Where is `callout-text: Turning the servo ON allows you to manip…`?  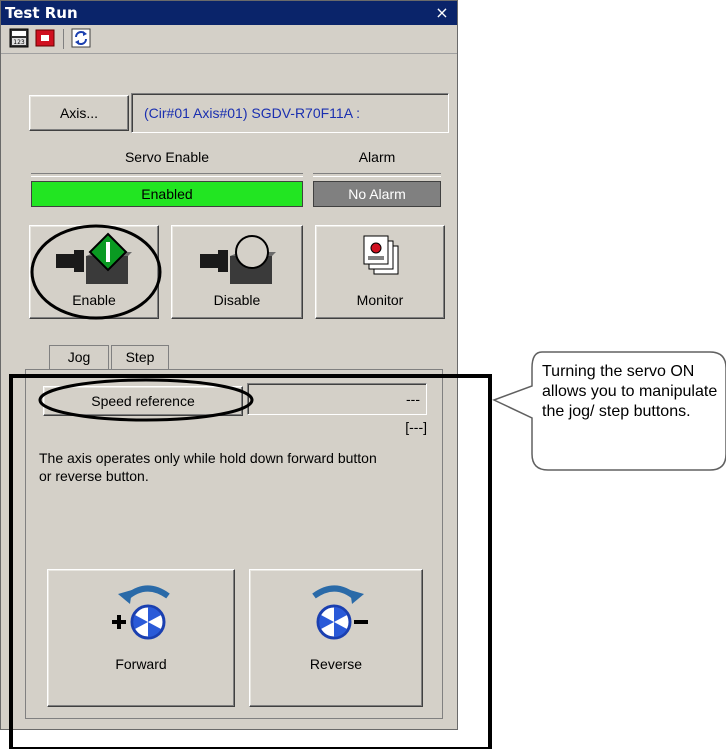
callout-text: Turning the servo ON allows you to manip… is located at coordinates (630, 391).